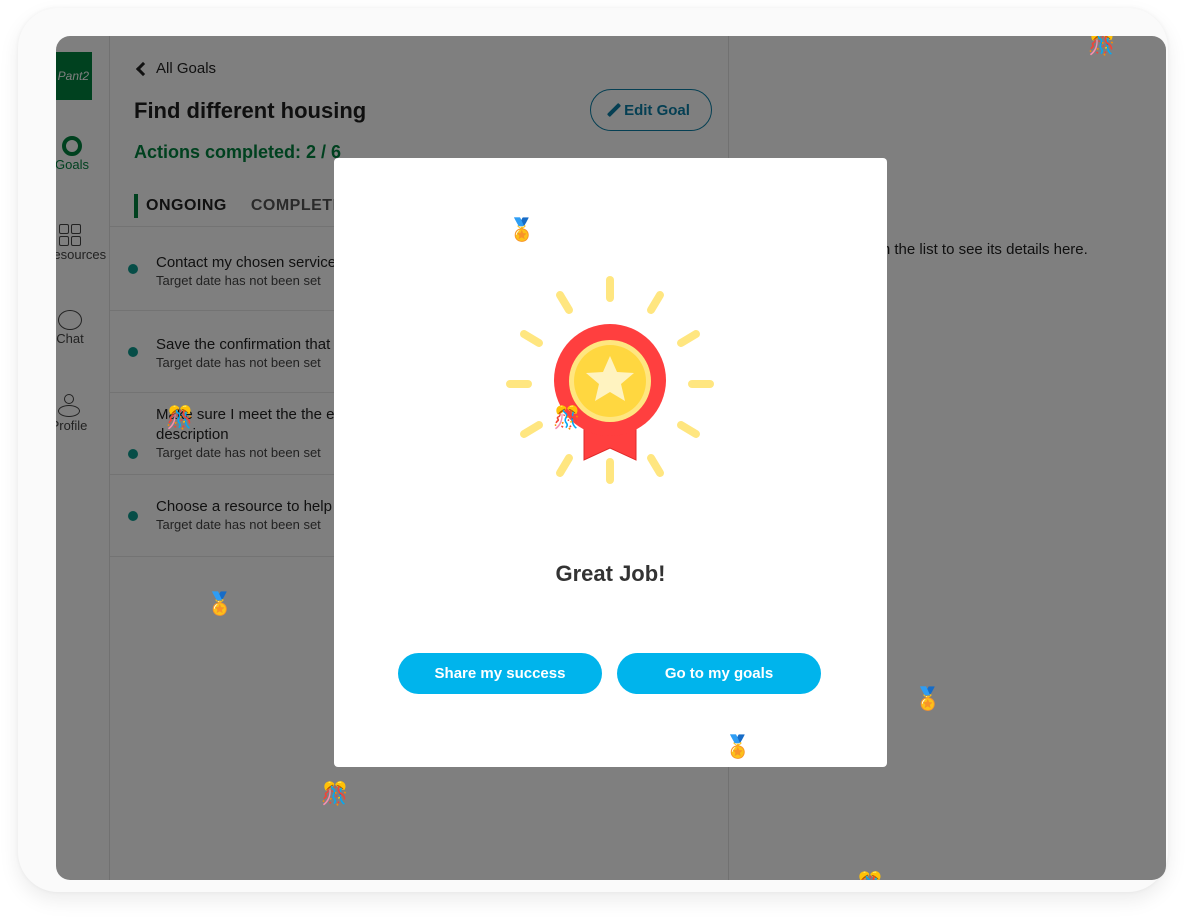 This screenshot has width=1186, height=920. Describe the element at coordinates (610, 573) in the screenshot. I see `modal-heading: Great Job!` at that location.